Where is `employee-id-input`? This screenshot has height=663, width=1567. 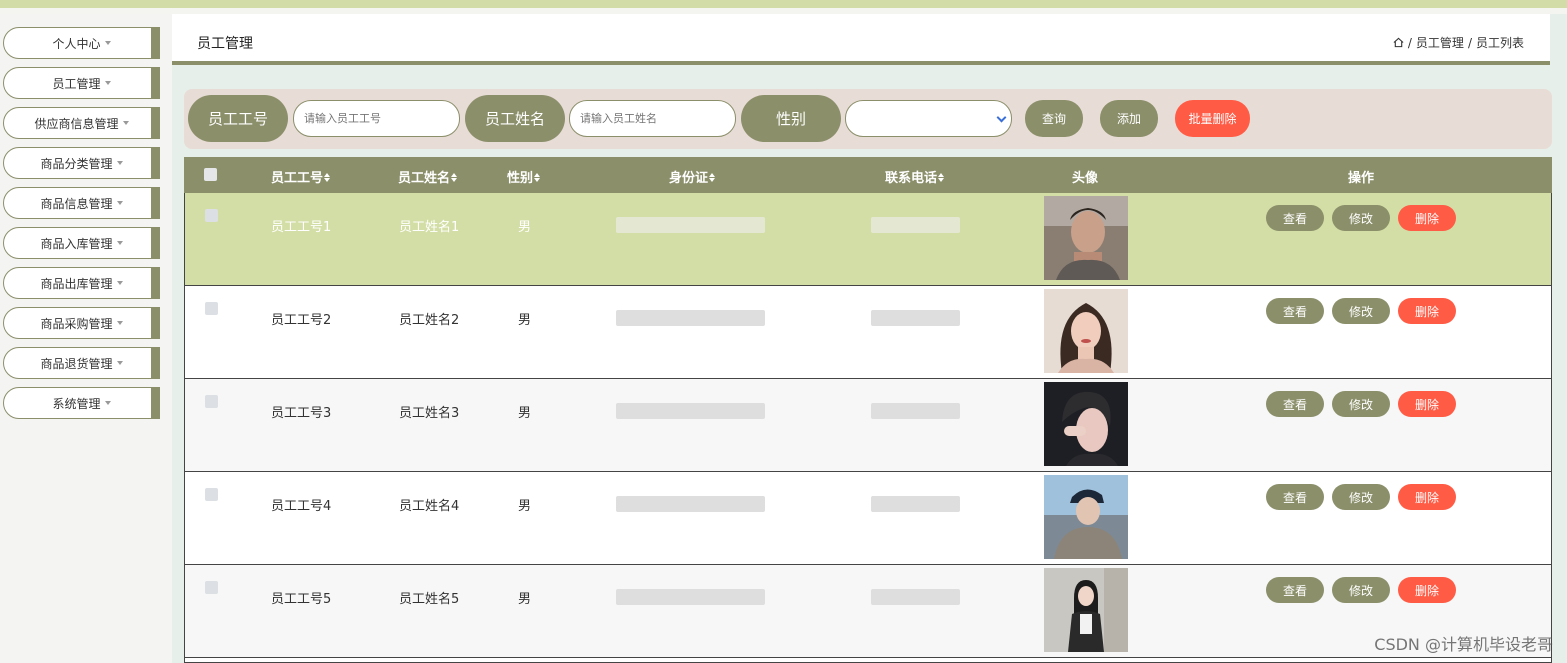
employee-id-input is located at coordinates (376, 118).